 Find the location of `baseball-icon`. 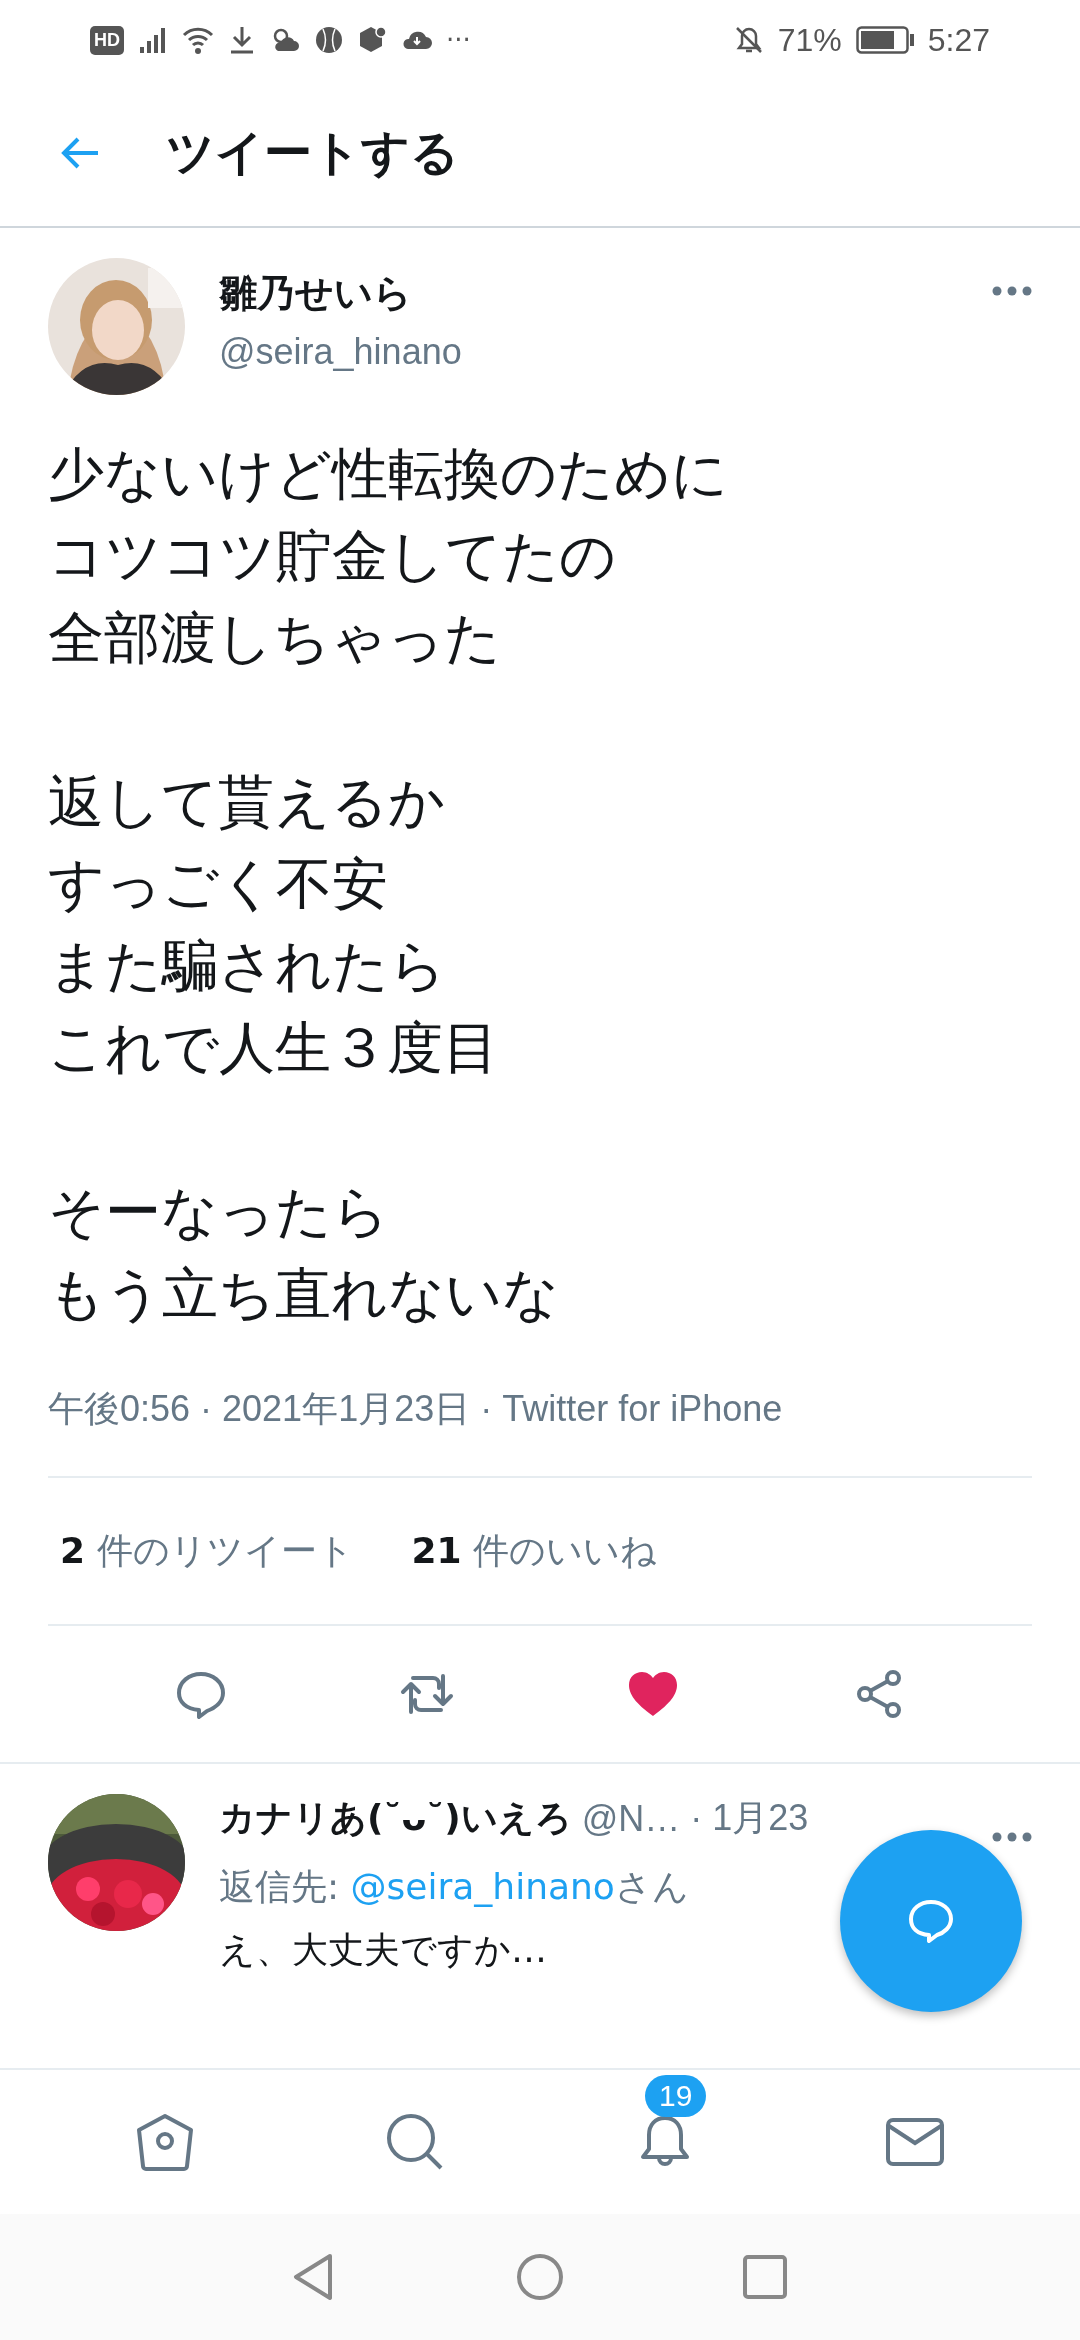

baseball-icon is located at coordinates (329, 40).